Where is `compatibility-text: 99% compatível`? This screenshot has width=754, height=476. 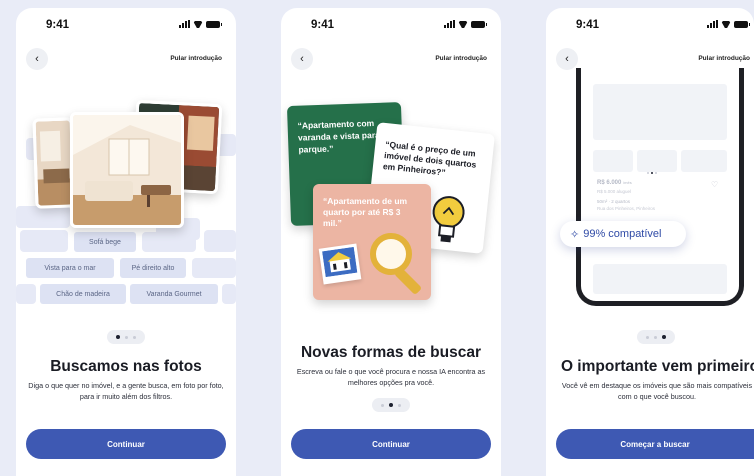
compatibility-text: 99% compatível is located at coordinates (622, 234).